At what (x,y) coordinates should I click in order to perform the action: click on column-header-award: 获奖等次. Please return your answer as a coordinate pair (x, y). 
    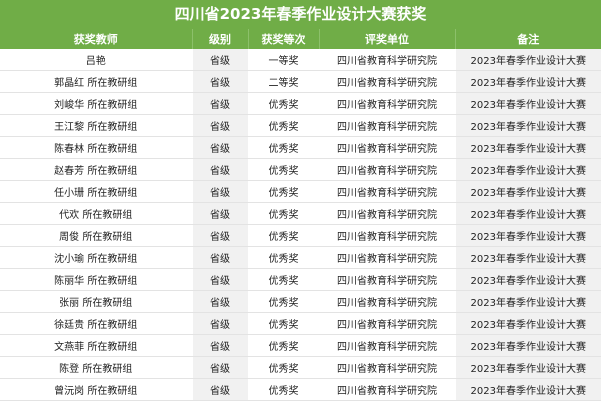
    Looking at the image, I should click on (284, 39).